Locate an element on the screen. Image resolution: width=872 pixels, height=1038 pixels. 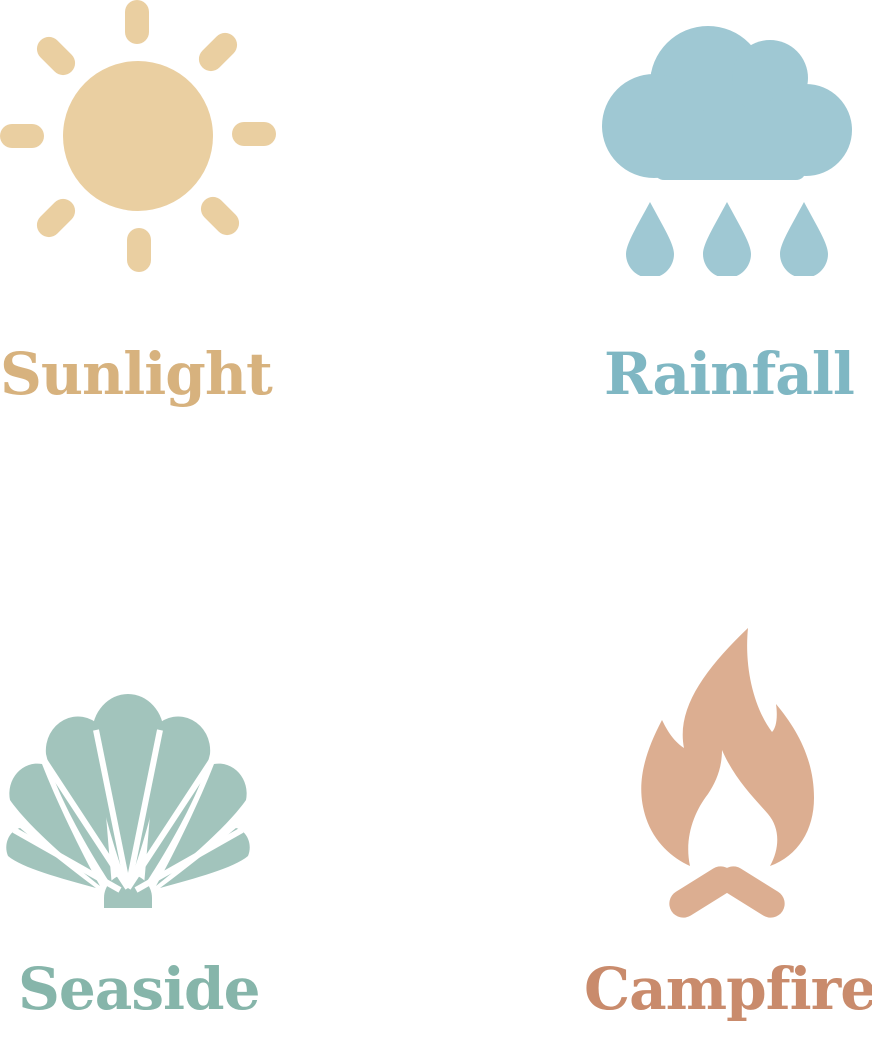
sunlight-label: Sunlight is located at coordinates (136, 374).